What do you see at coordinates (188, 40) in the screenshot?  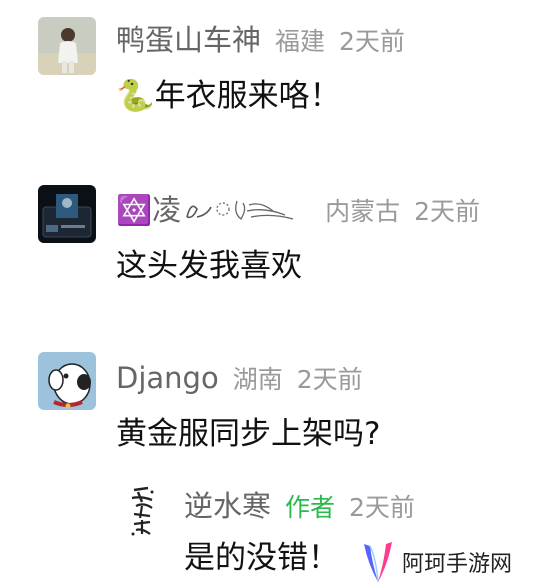 I see `username: 鸭蛋山车神` at bounding box center [188, 40].